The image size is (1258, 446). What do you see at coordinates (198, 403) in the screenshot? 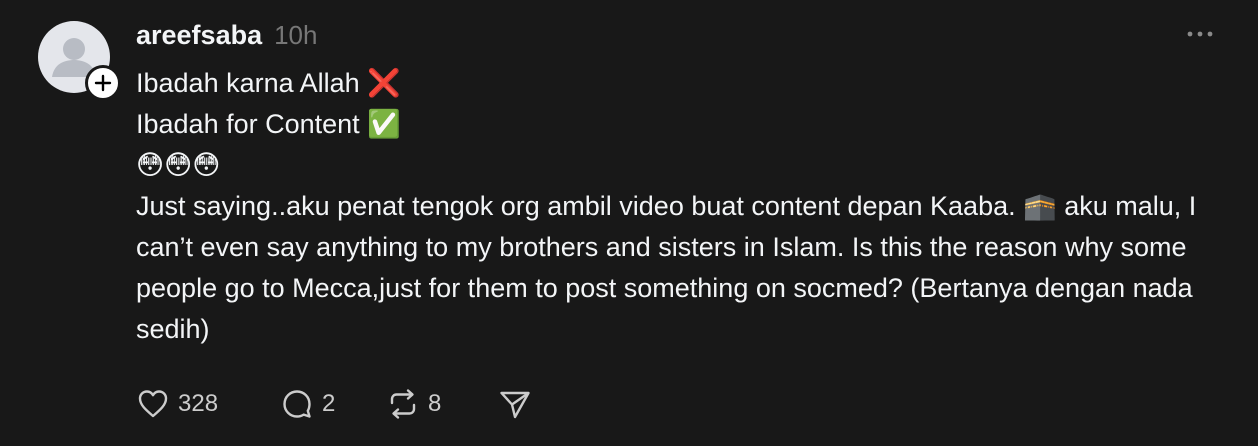
I see `like-count: 328` at bounding box center [198, 403].